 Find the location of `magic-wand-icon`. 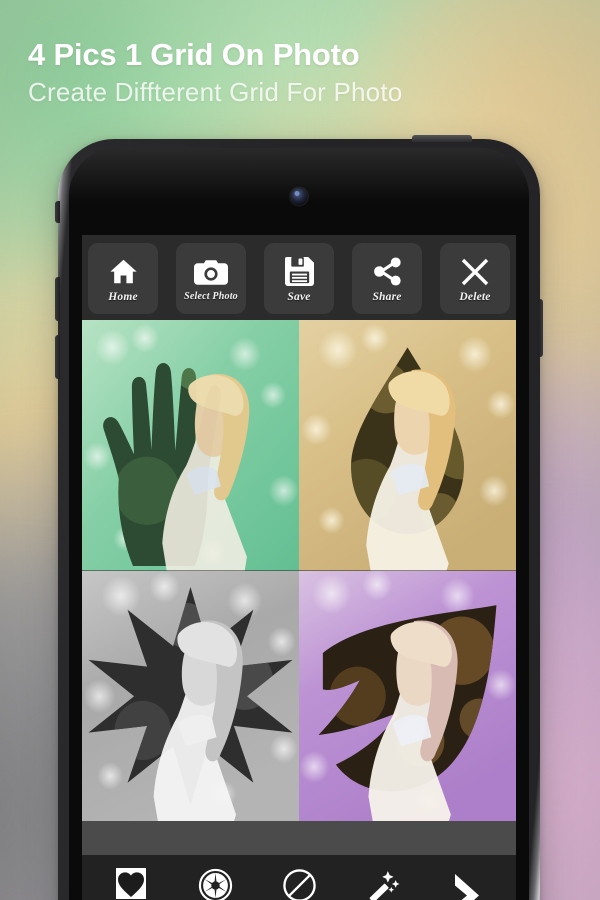

magic-wand-icon is located at coordinates (383, 882).